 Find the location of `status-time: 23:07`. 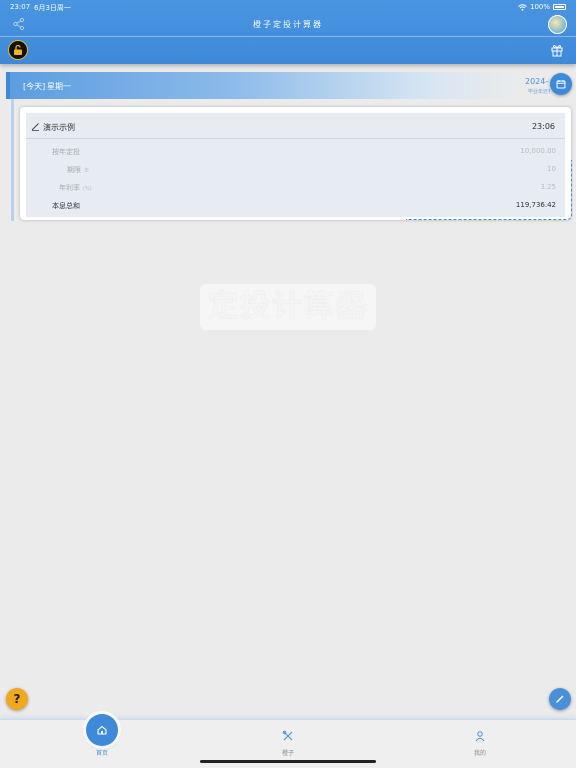

status-time: 23:07 is located at coordinates (20, 7).